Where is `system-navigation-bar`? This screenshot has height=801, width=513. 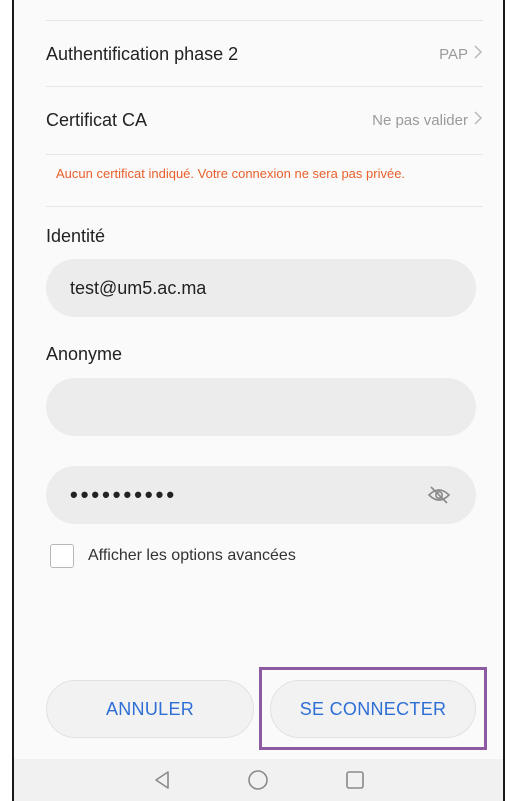
system-navigation-bar is located at coordinates (258, 780).